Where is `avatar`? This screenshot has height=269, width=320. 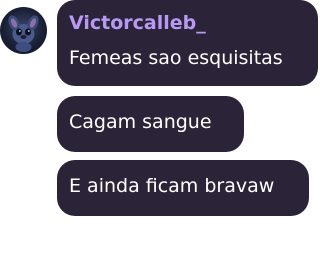
avatar is located at coordinates (23, 30).